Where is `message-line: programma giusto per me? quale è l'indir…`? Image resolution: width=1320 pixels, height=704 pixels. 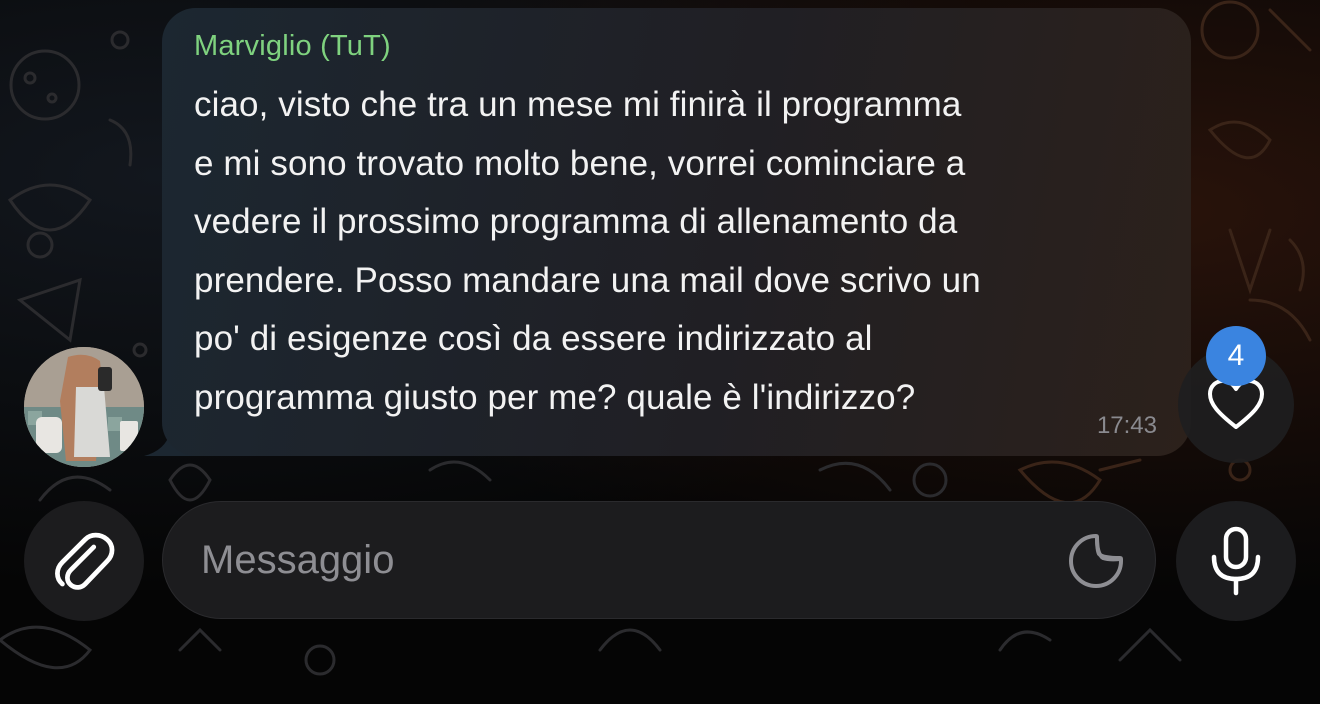
message-line: programma giusto per me? quale è l'indir… is located at coordinates (555, 397).